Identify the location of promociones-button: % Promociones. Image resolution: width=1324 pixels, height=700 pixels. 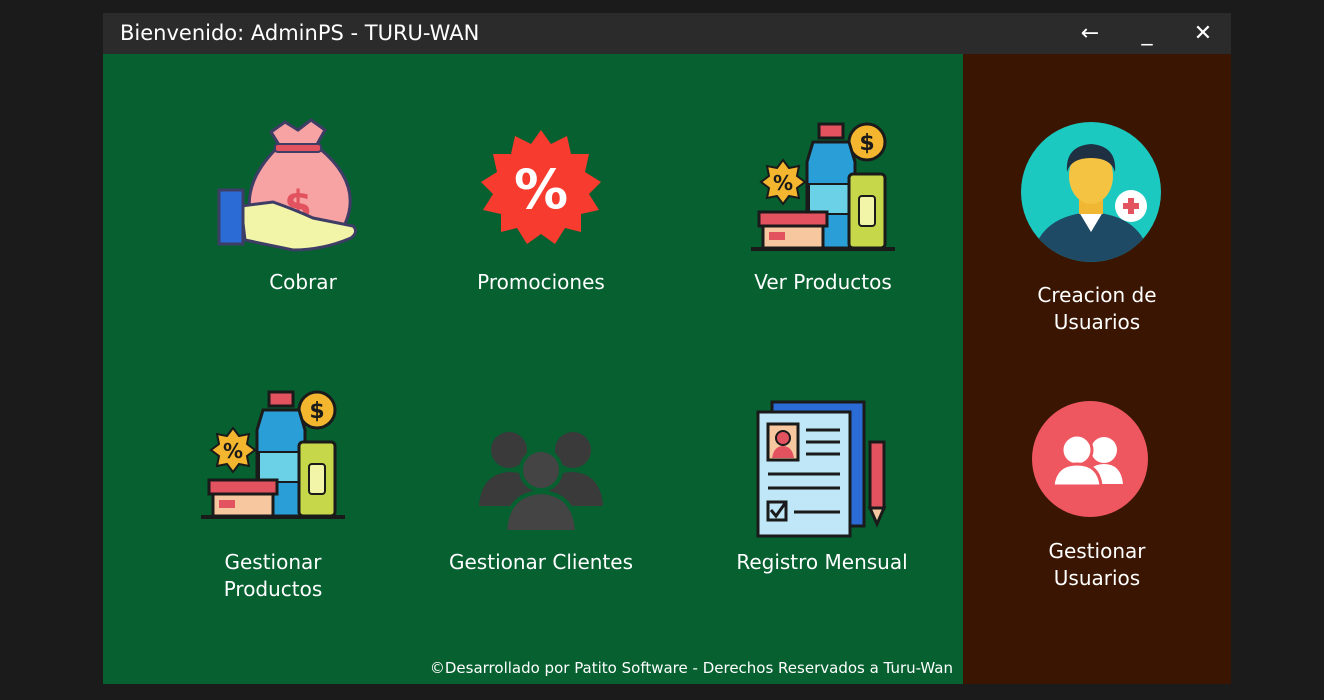
(541, 214).